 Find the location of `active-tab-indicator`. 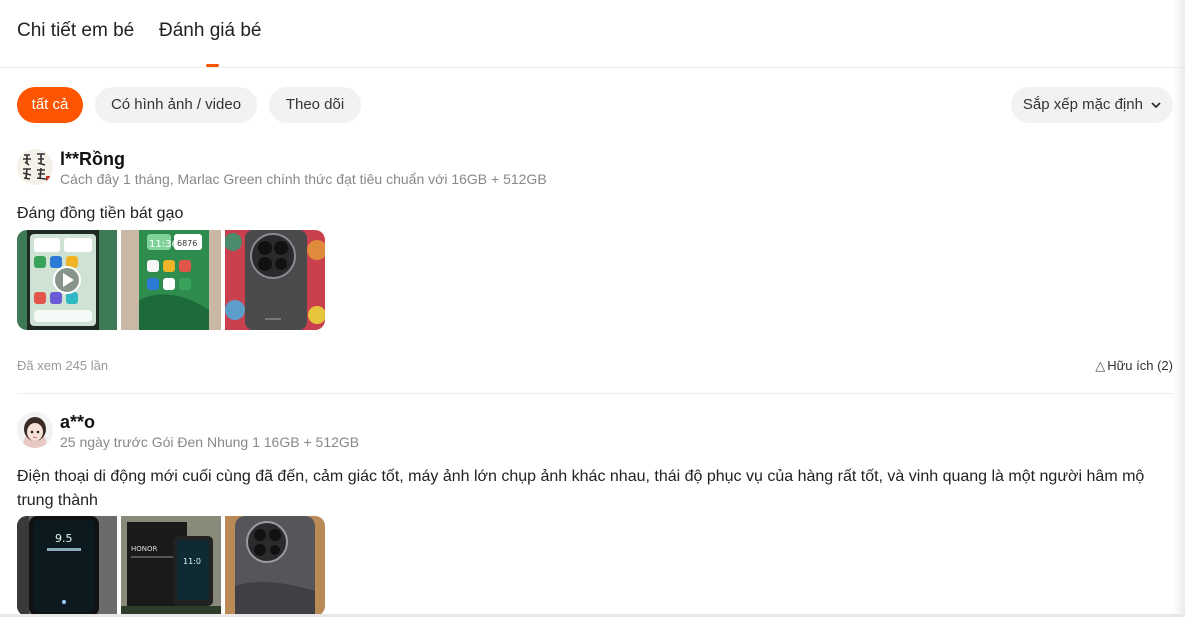

active-tab-indicator is located at coordinates (212, 65).